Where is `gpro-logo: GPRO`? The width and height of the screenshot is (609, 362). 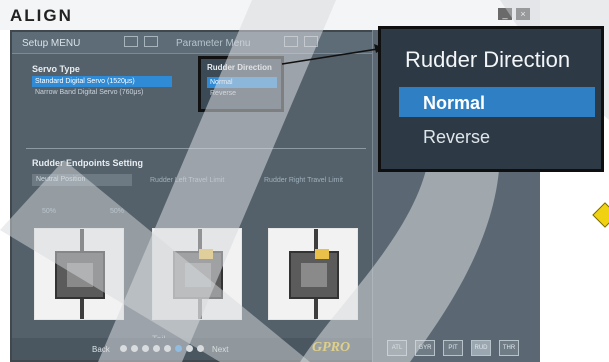 gpro-logo: GPRO is located at coordinates (331, 347).